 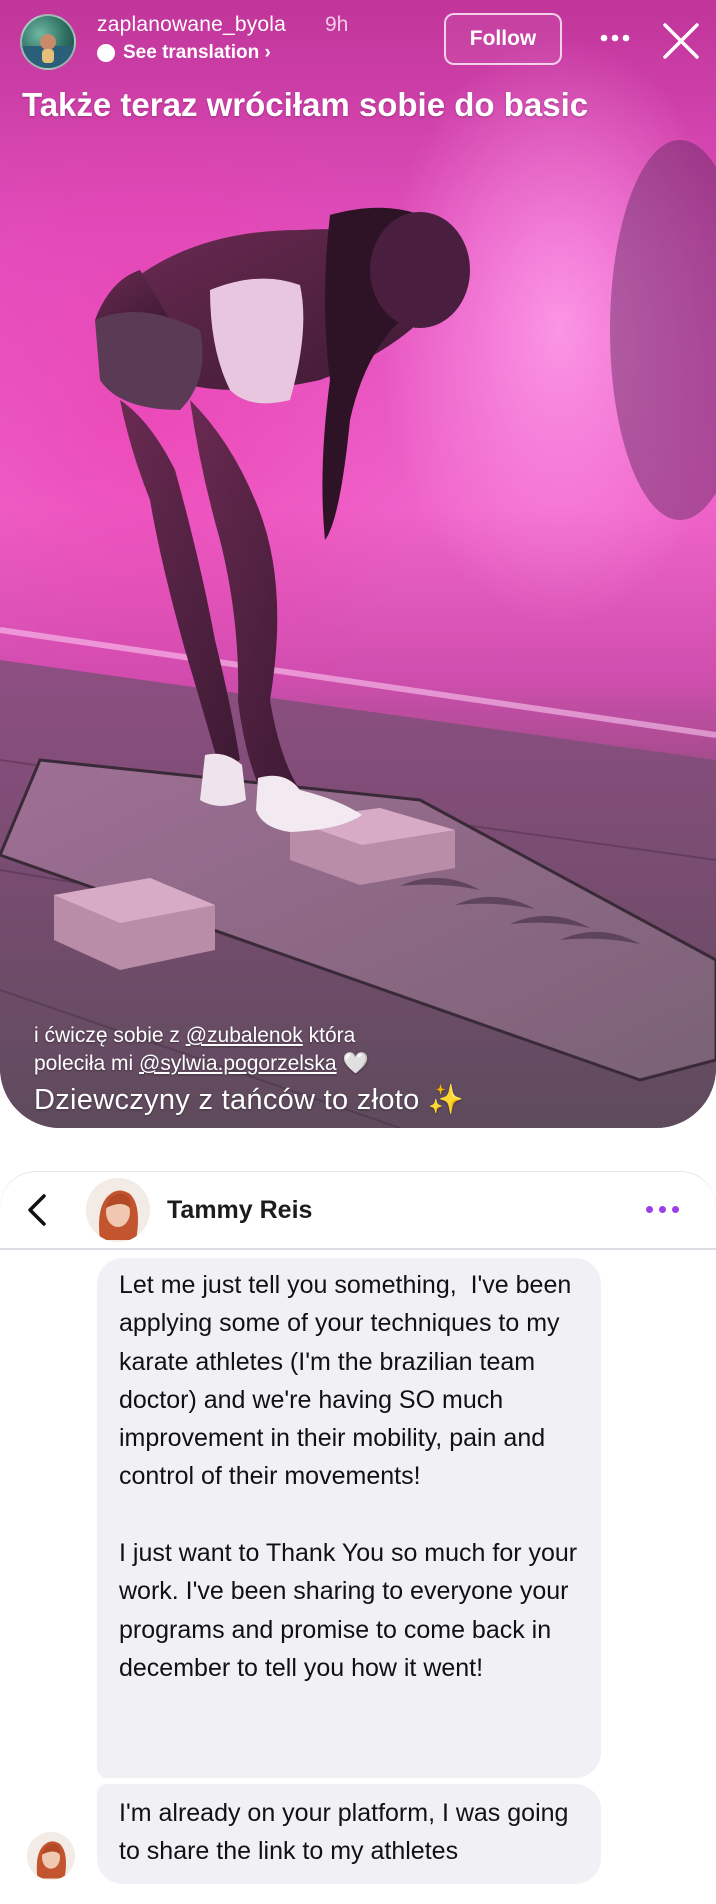 I want to click on caption-text: i ćwiczę sobie z, so click(x=110, y=1035).